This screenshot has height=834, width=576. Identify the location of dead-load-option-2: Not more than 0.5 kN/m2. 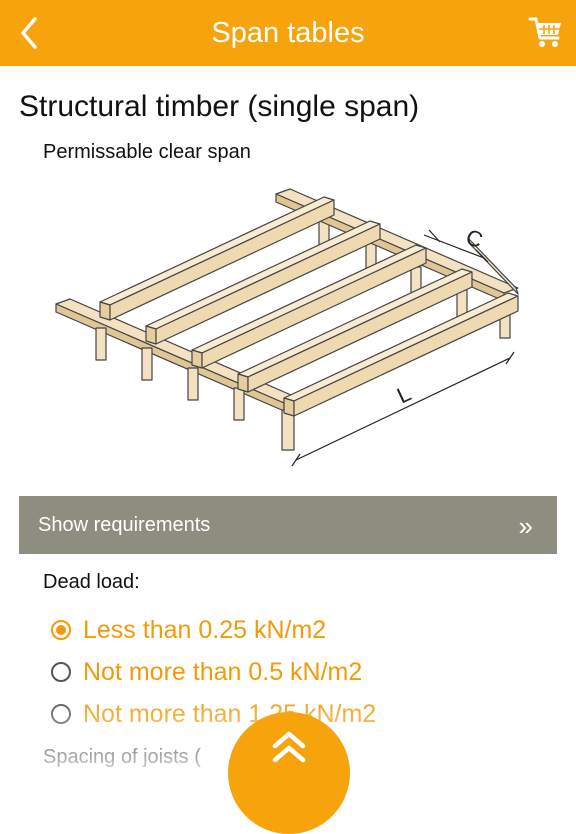
(206, 672).